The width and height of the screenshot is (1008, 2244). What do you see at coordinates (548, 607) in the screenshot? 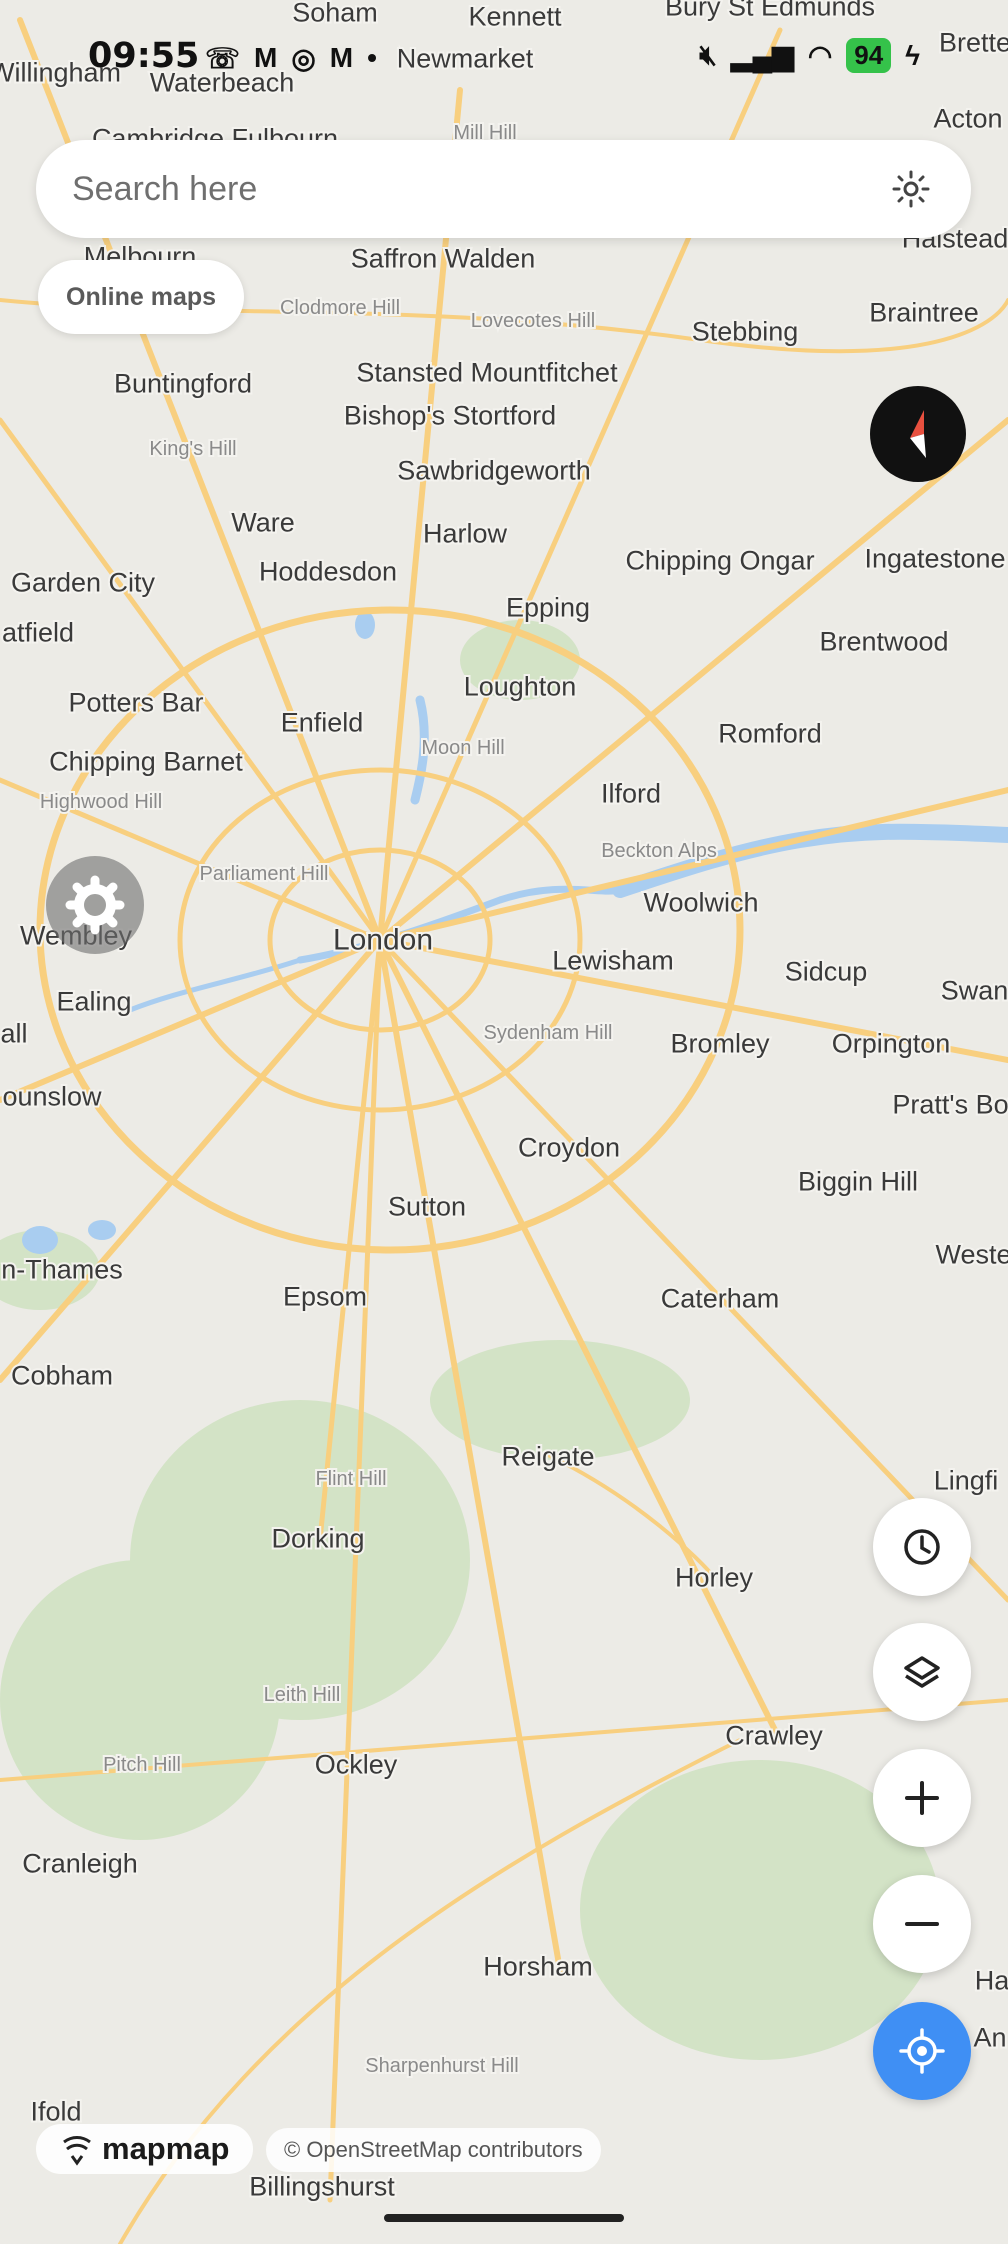
I see `place-label: Epping` at bounding box center [548, 607].